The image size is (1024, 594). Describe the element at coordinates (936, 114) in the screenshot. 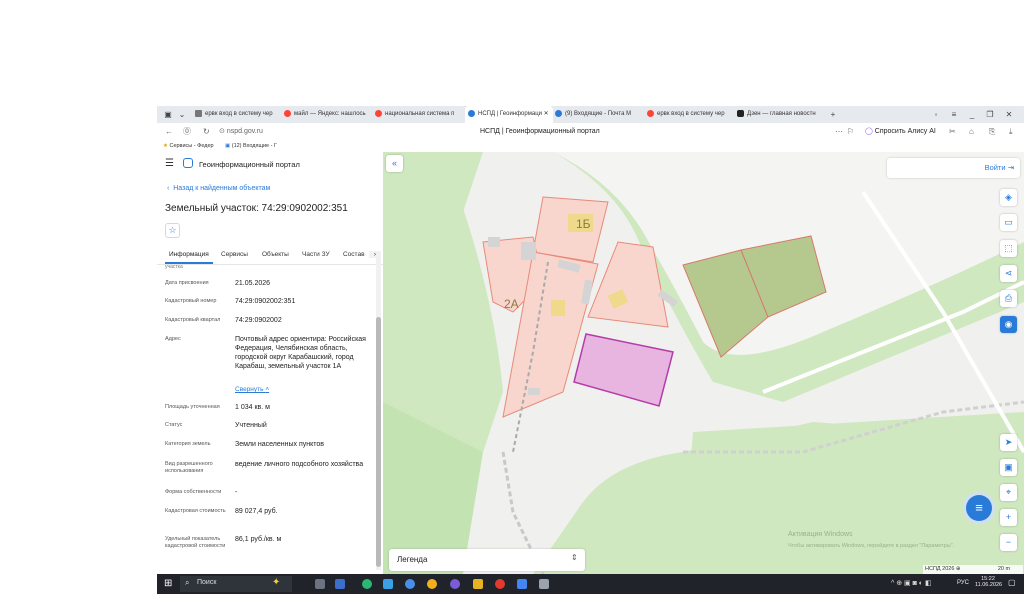

I see `shield-icon: ◦` at that location.